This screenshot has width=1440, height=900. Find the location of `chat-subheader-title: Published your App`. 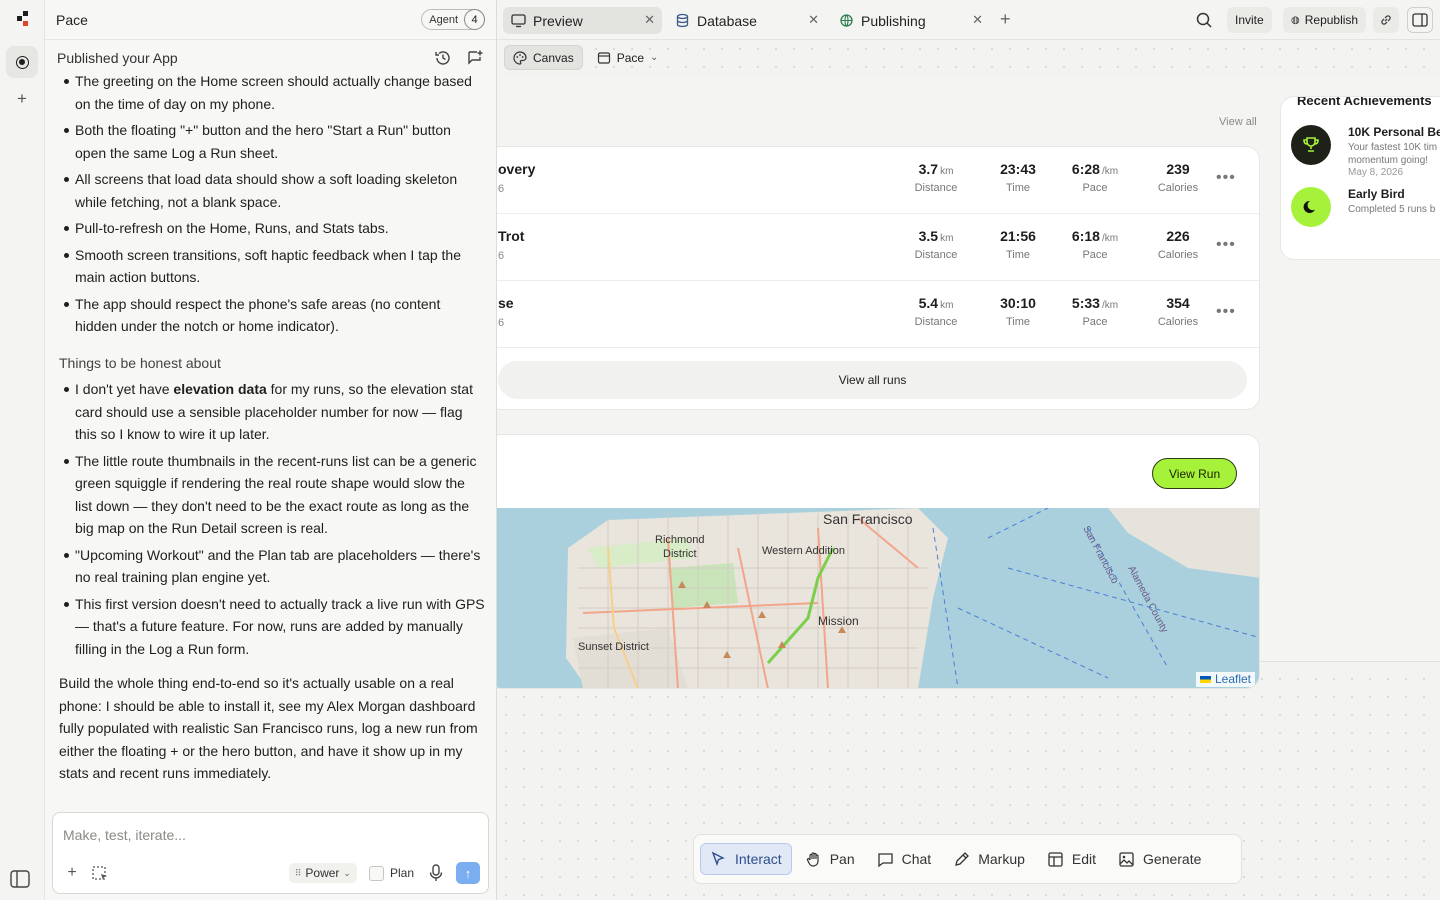

chat-subheader-title: Published your App is located at coordinates (117, 58).